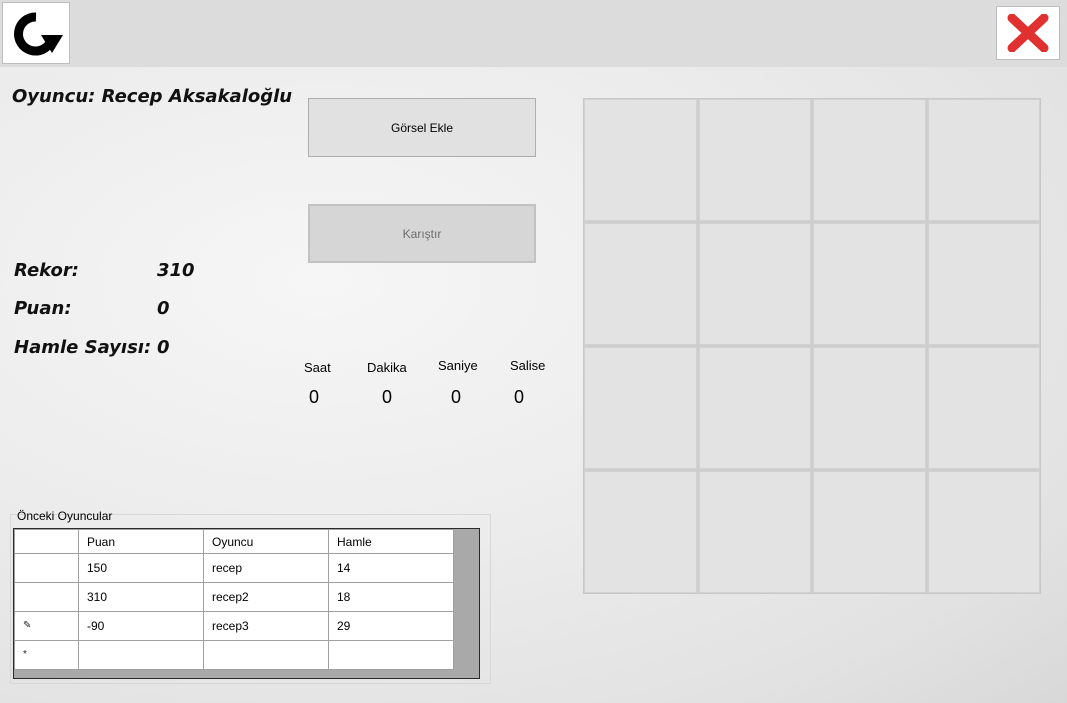 This screenshot has height=703, width=1067. Describe the element at coordinates (387, 397) in the screenshot. I see `minutes-value: 0` at that location.